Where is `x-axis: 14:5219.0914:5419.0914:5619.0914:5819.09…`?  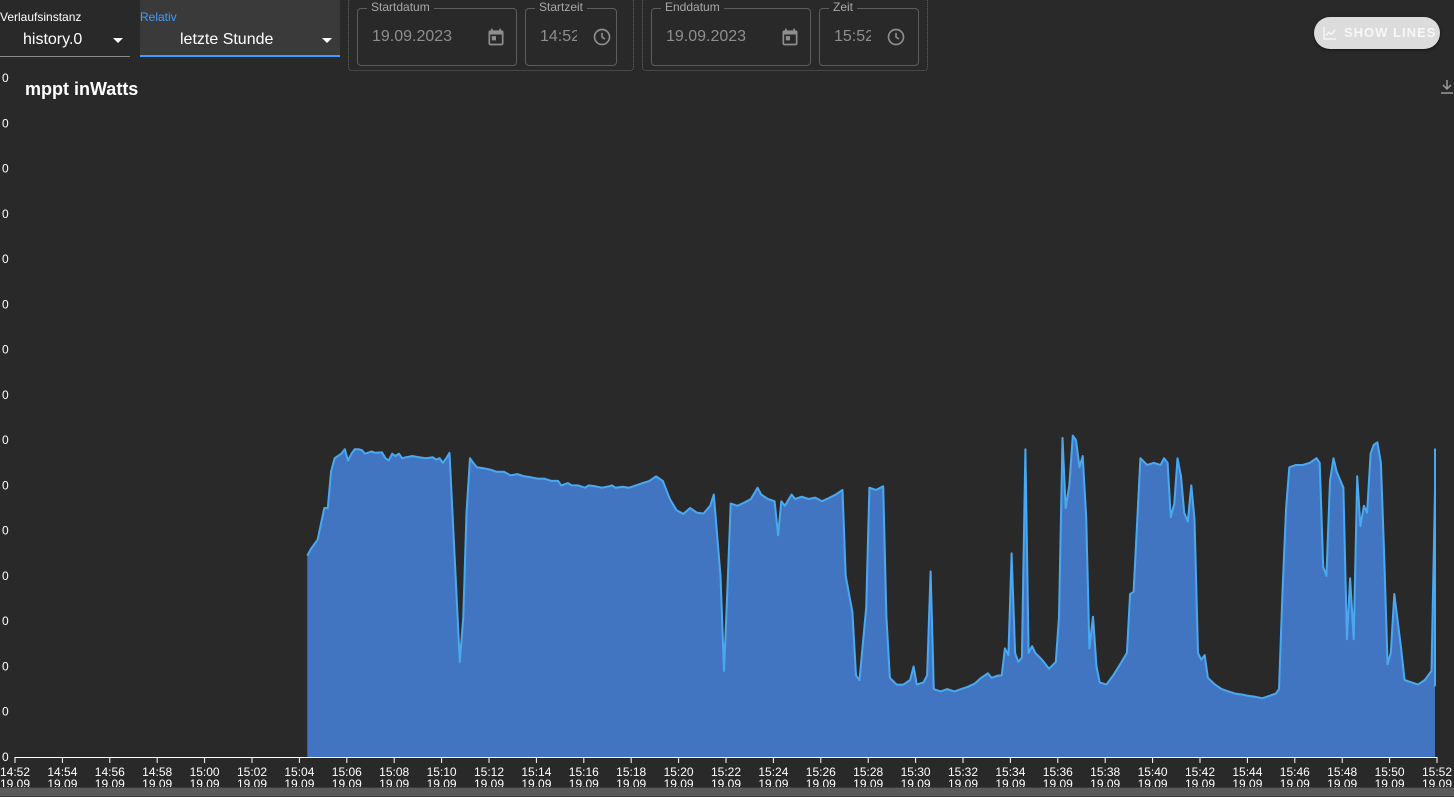 x-axis: 14:5219.0914:5419.0914:5619.0914:5819.09… is located at coordinates (726, 774).